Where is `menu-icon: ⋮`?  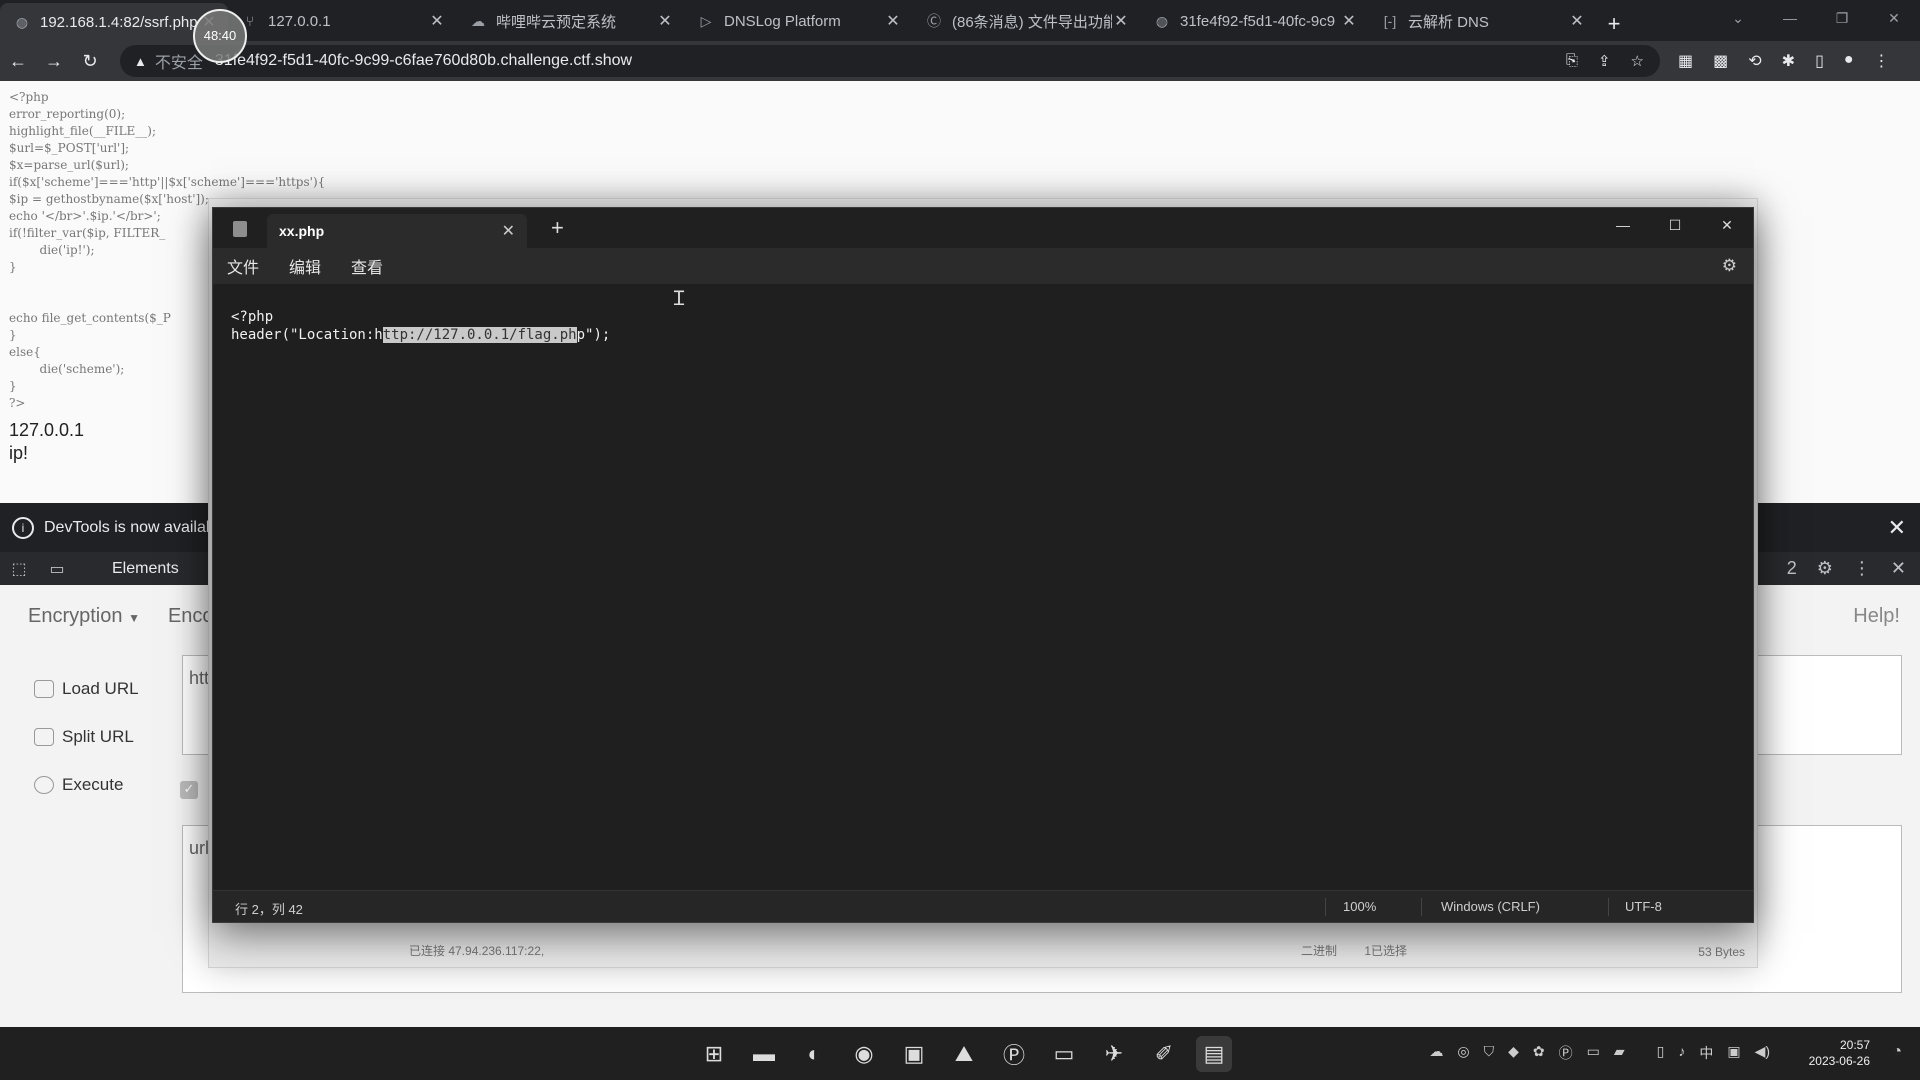 menu-icon: ⋮ is located at coordinates (1882, 61).